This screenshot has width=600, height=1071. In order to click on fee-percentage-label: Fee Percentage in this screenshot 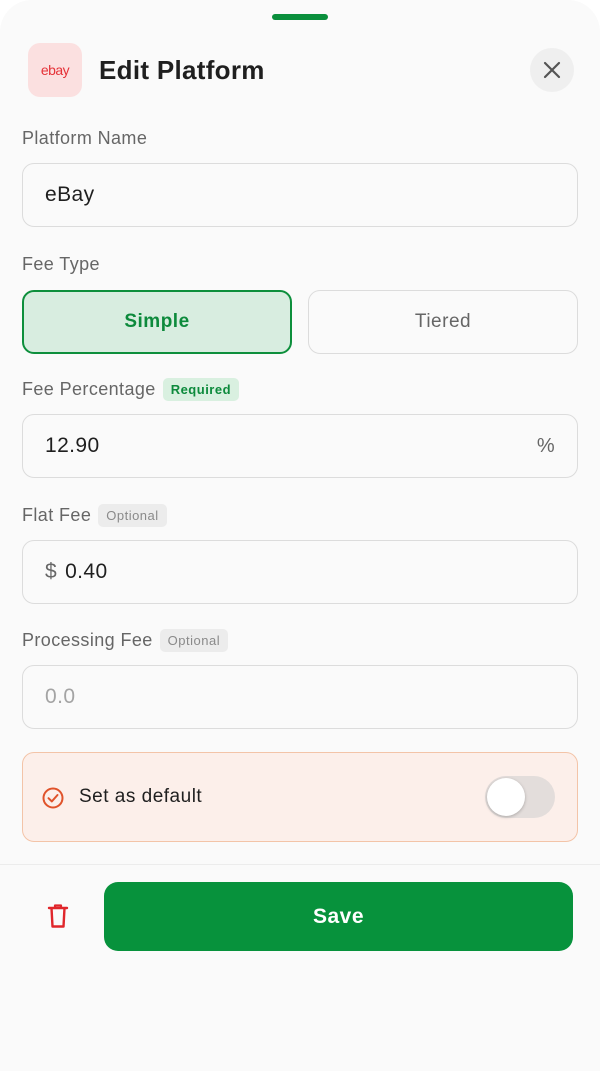, I will do `click(89, 388)`.